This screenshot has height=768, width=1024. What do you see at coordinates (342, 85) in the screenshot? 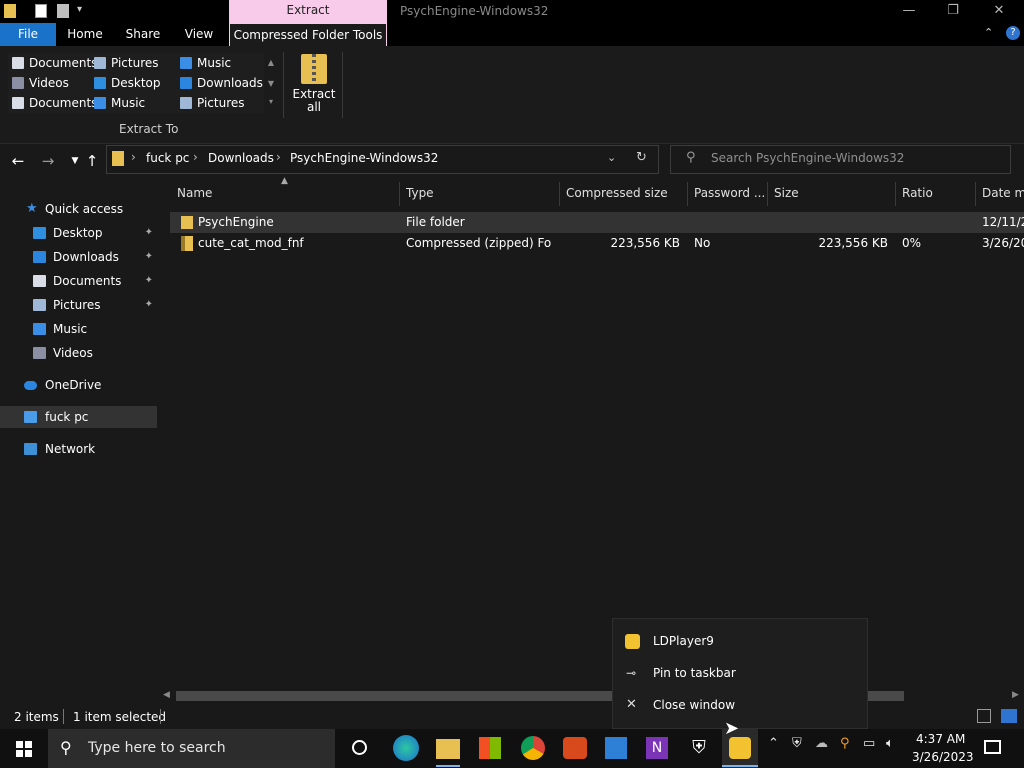
I see `ribbon-separator` at bounding box center [342, 85].